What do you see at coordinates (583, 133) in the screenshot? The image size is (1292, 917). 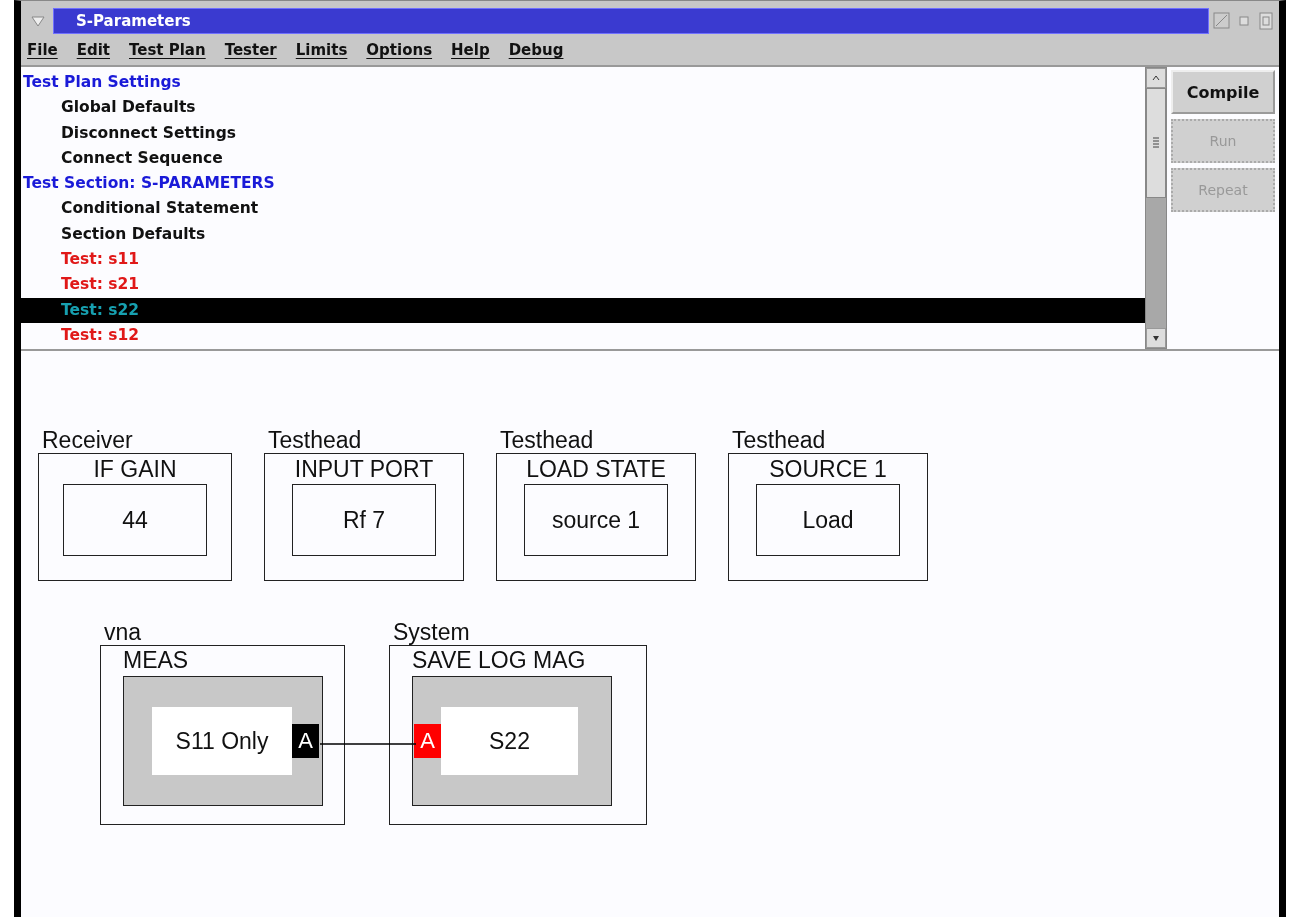 I see `tree-item: Disconnect Settings` at bounding box center [583, 133].